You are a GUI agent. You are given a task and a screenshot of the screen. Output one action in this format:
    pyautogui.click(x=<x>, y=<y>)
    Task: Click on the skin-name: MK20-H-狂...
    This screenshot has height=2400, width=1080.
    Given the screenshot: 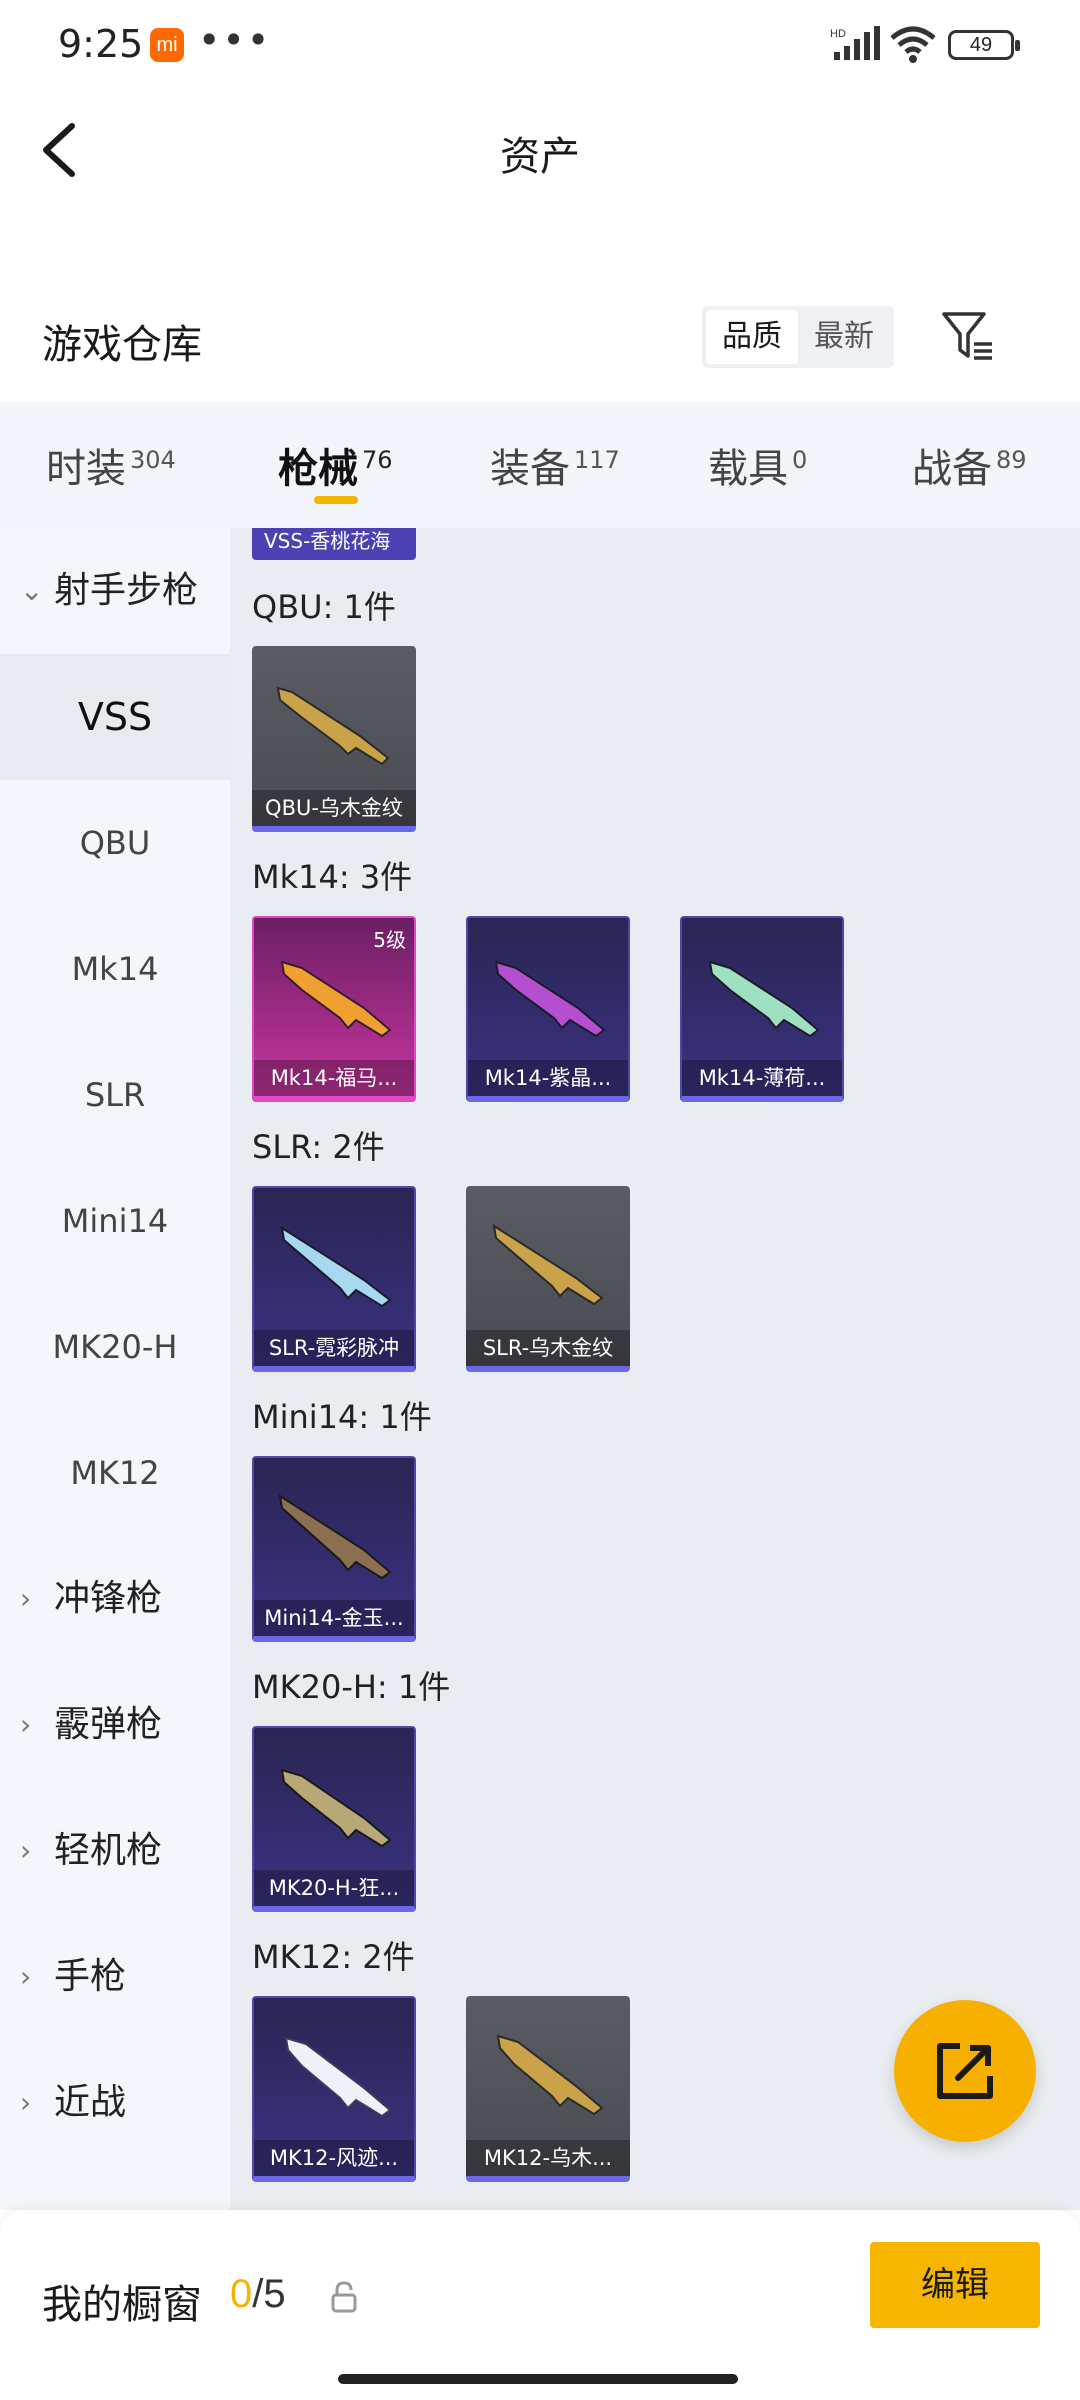 What is the action you would take?
    pyautogui.click(x=334, y=1888)
    